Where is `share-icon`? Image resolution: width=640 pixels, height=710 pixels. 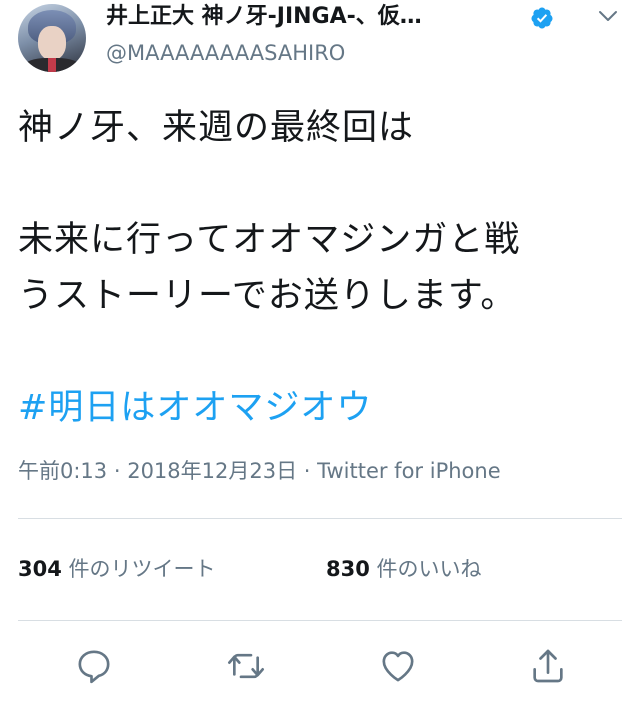
share-icon is located at coordinates (548, 666).